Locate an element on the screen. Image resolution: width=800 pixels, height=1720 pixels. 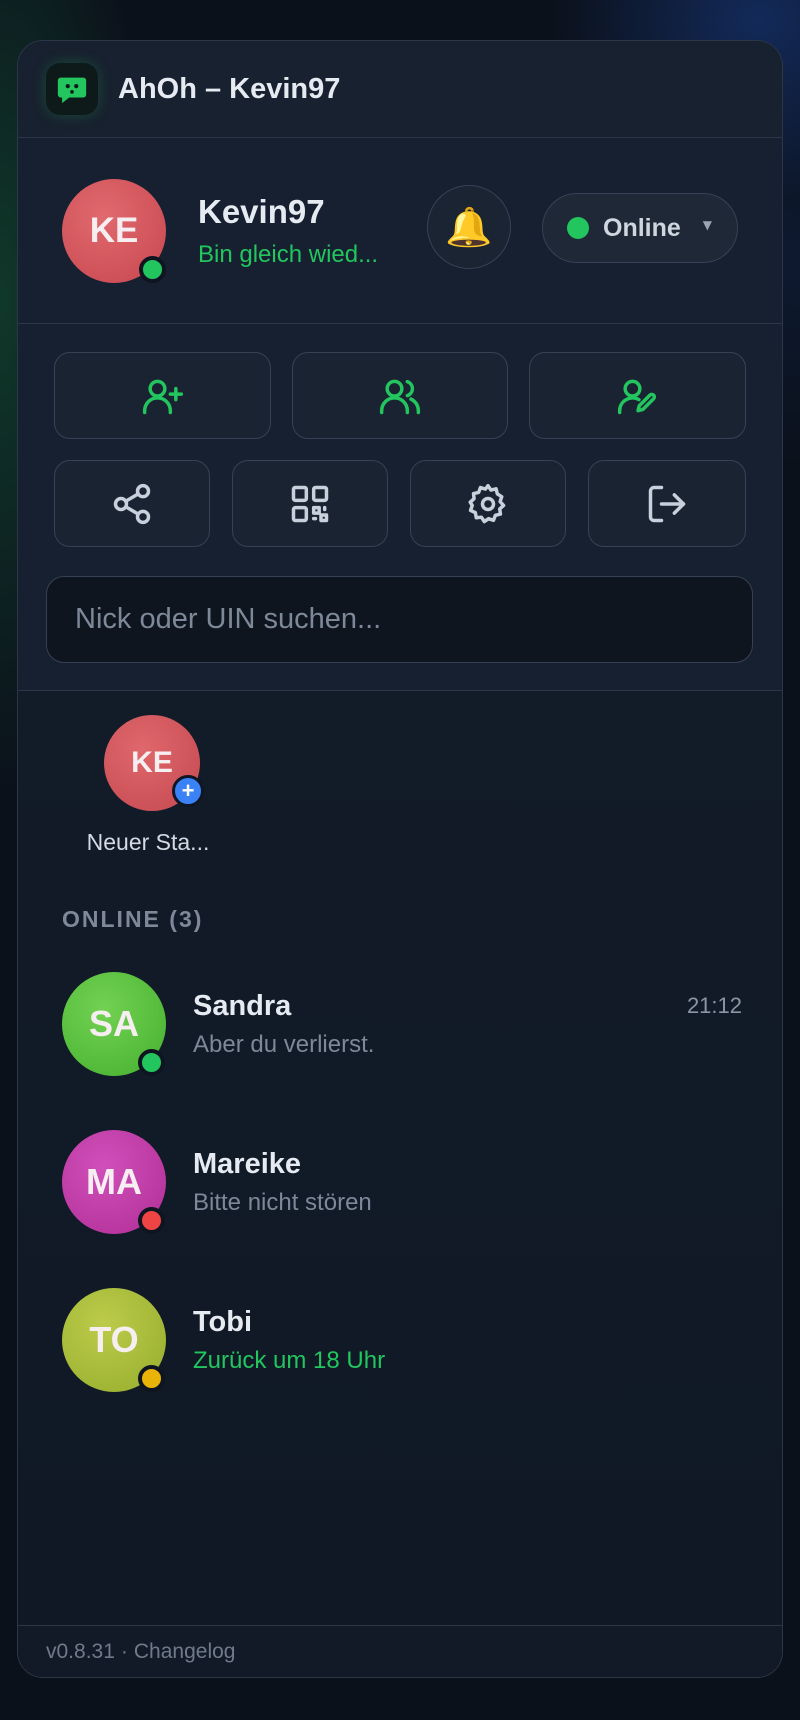
share-button is located at coordinates (132, 503).